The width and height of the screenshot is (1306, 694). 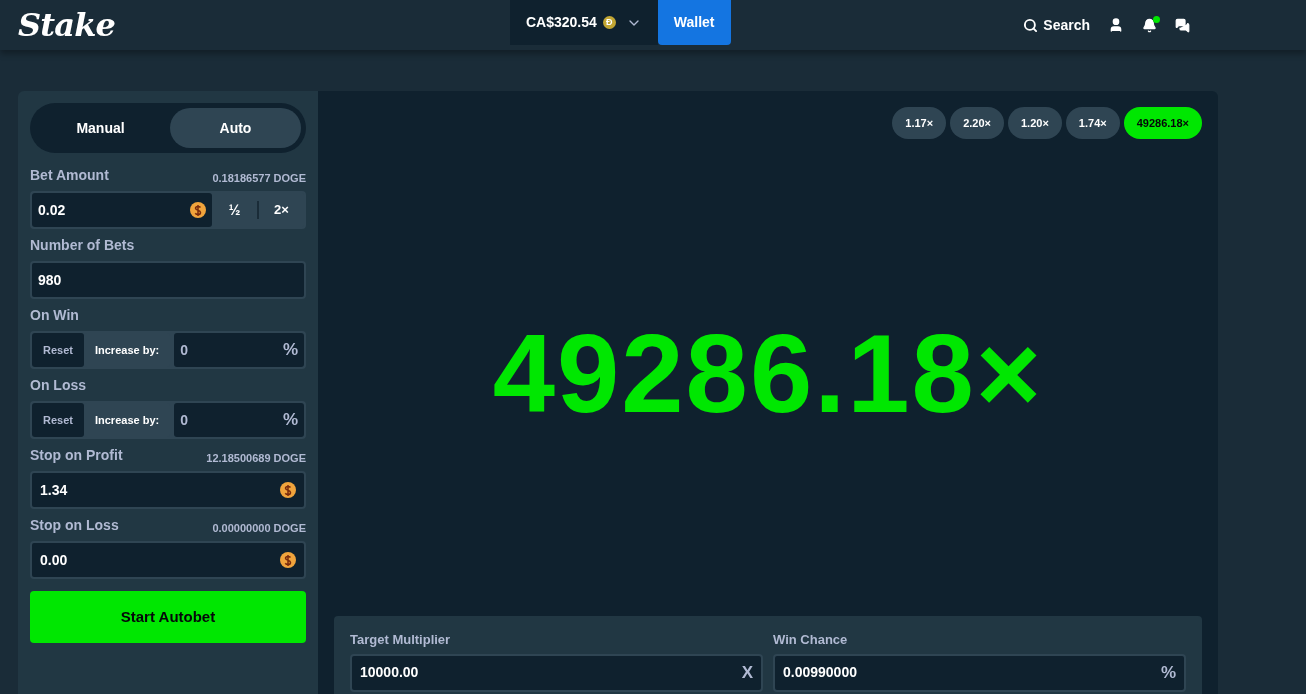 I want to click on win-chance-field: 0.00990000 %, so click(x=979, y=672).